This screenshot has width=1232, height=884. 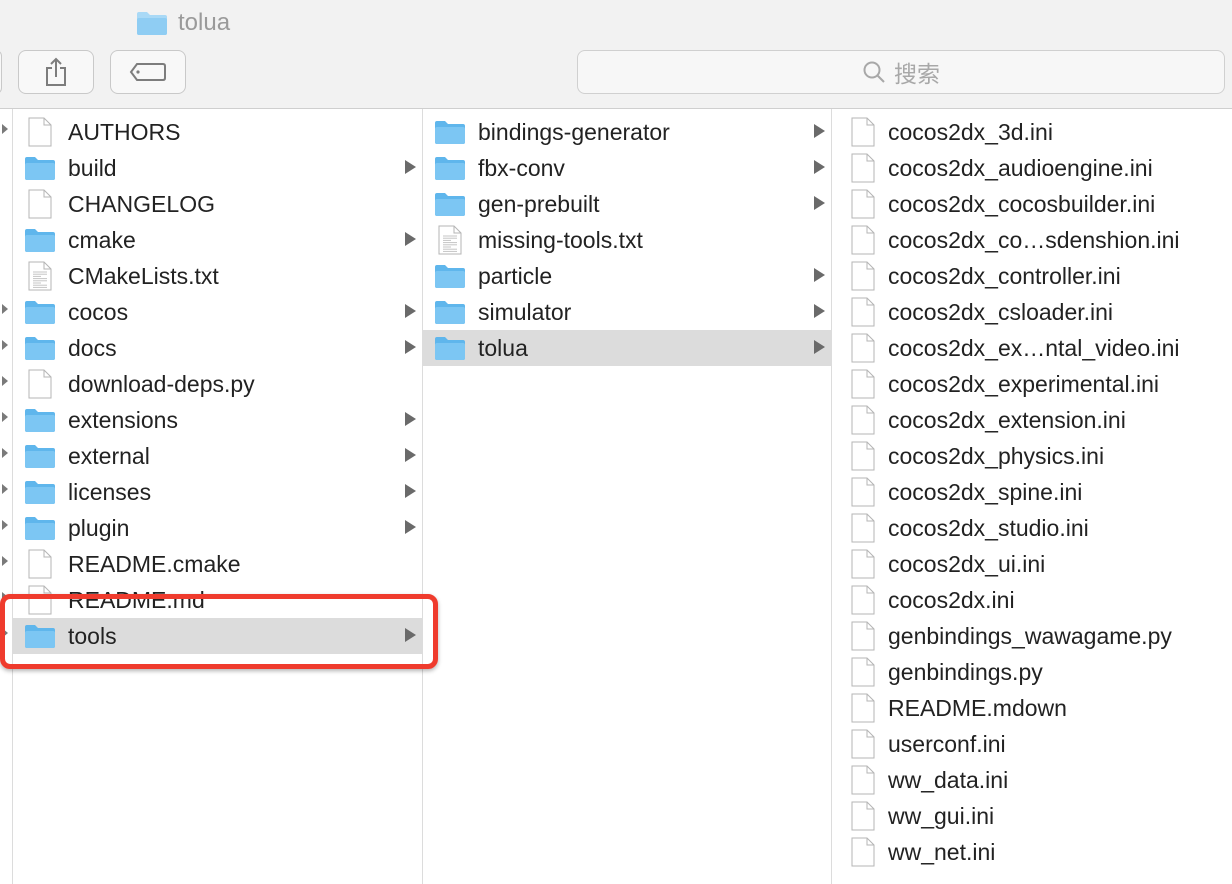 I want to click on list-item: ww_data.ini, so click(x=1032, y=780).